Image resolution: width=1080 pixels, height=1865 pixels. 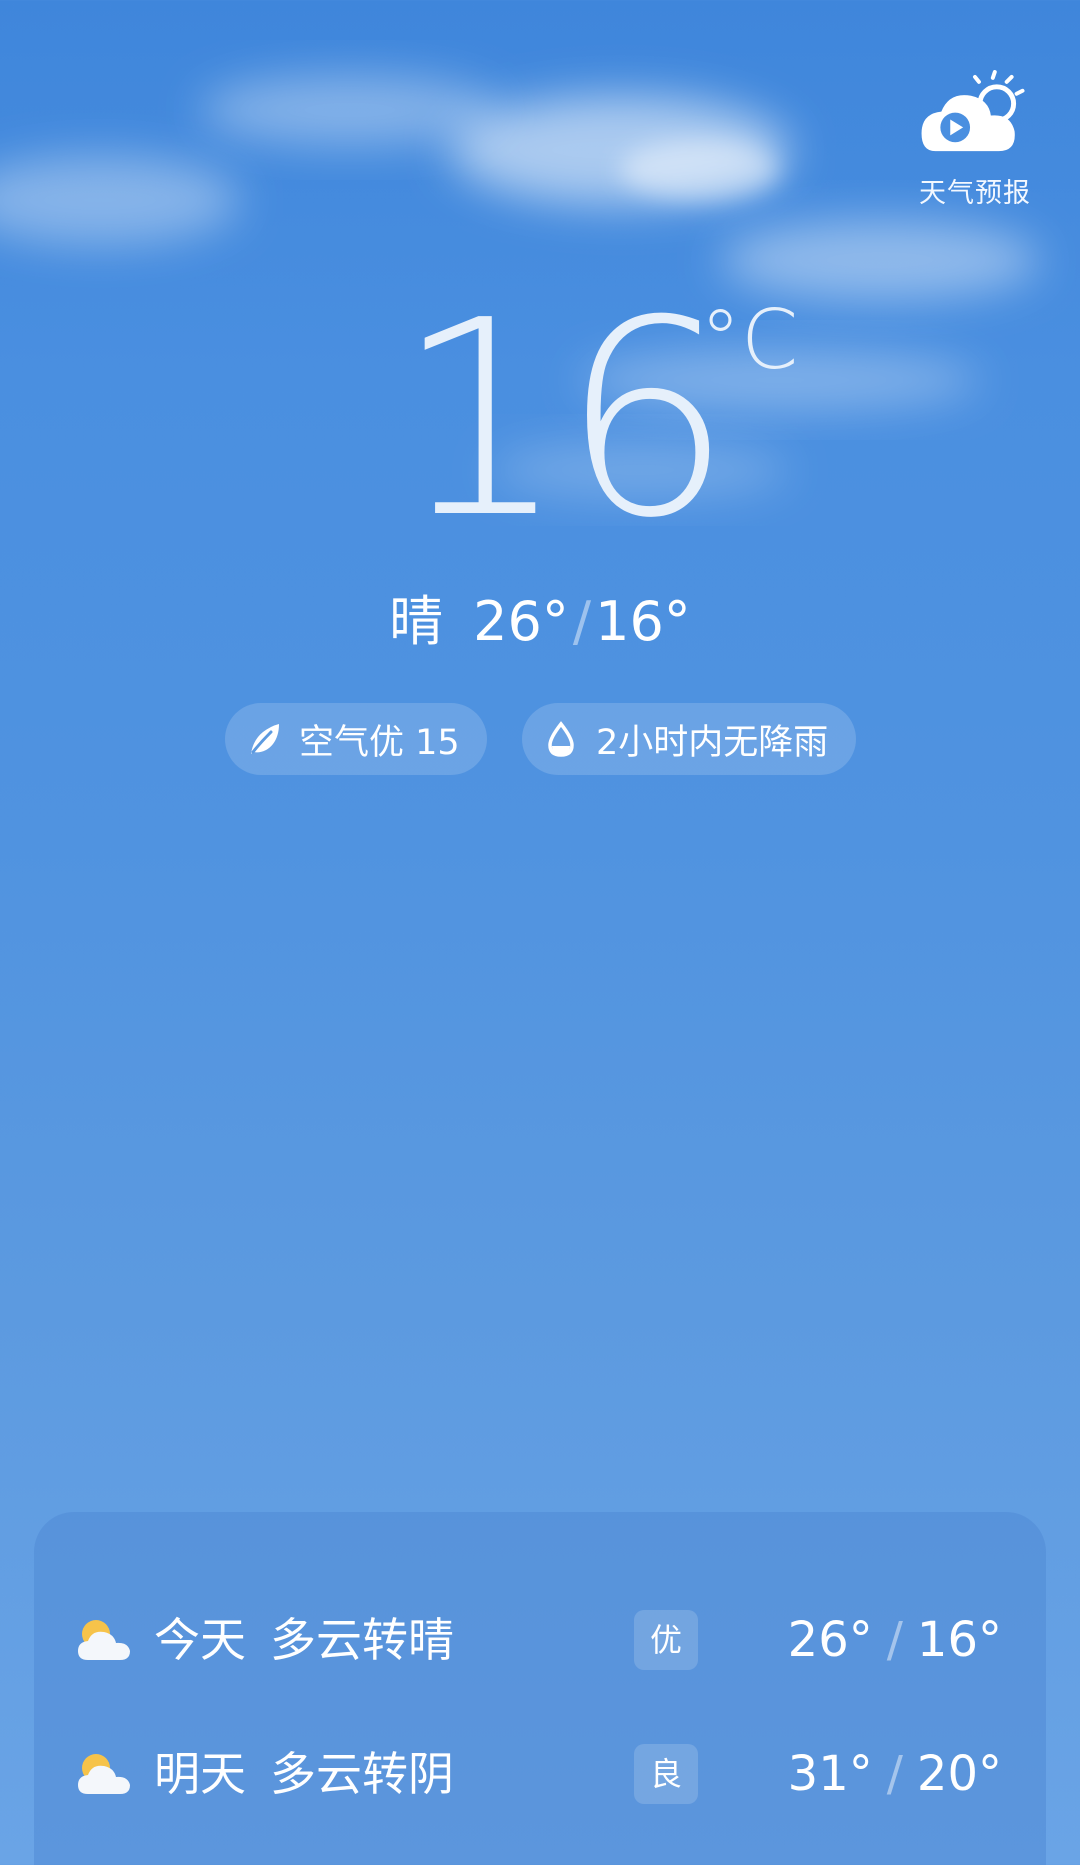 What do you see at coordinates (959, 1640) in the screenshot?
I see `forecast-low: 16°` at bounding box center [959, 1640].